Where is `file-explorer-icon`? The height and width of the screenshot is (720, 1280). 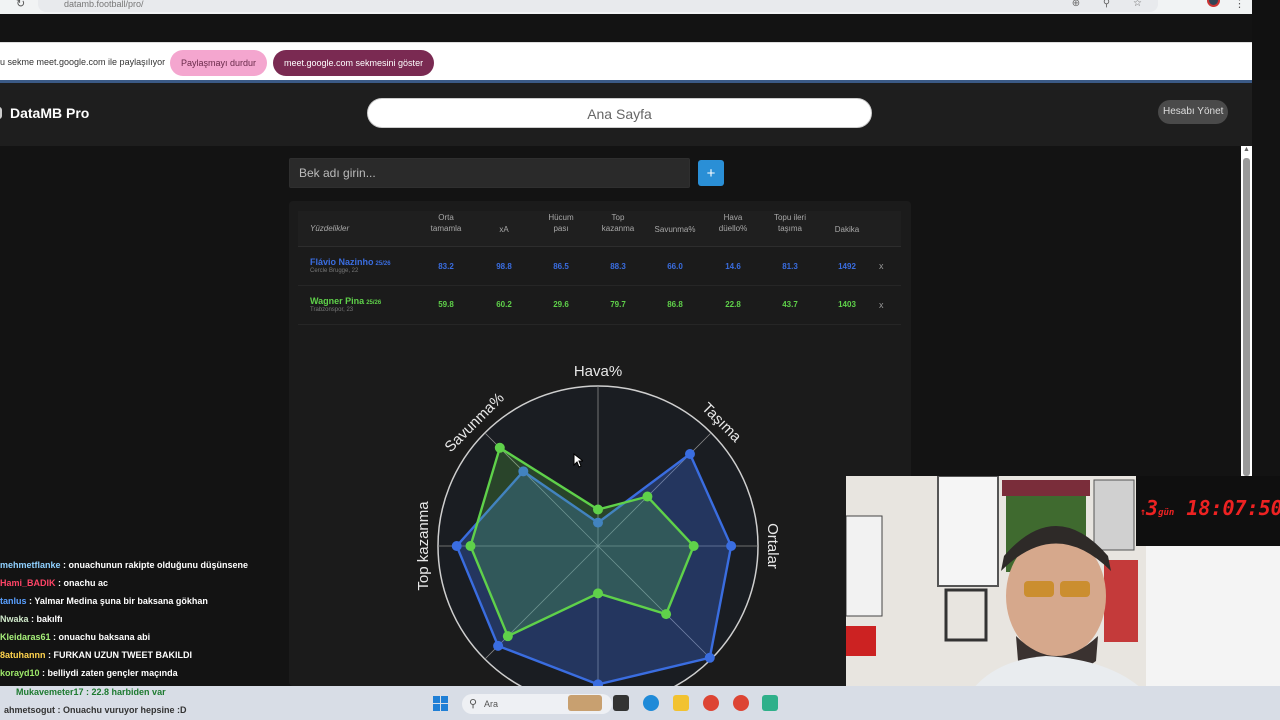
file-explorer-icon is located at coordinates (681, 703).